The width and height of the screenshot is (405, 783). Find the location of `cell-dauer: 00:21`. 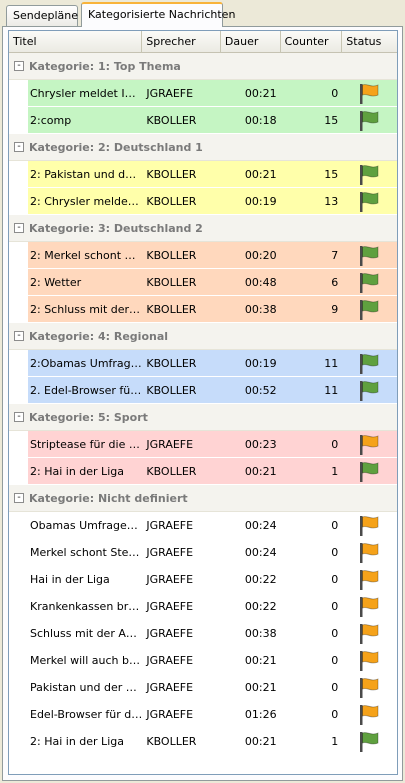

cell-dauer: 00:21 is located at coordinates (260, 93).